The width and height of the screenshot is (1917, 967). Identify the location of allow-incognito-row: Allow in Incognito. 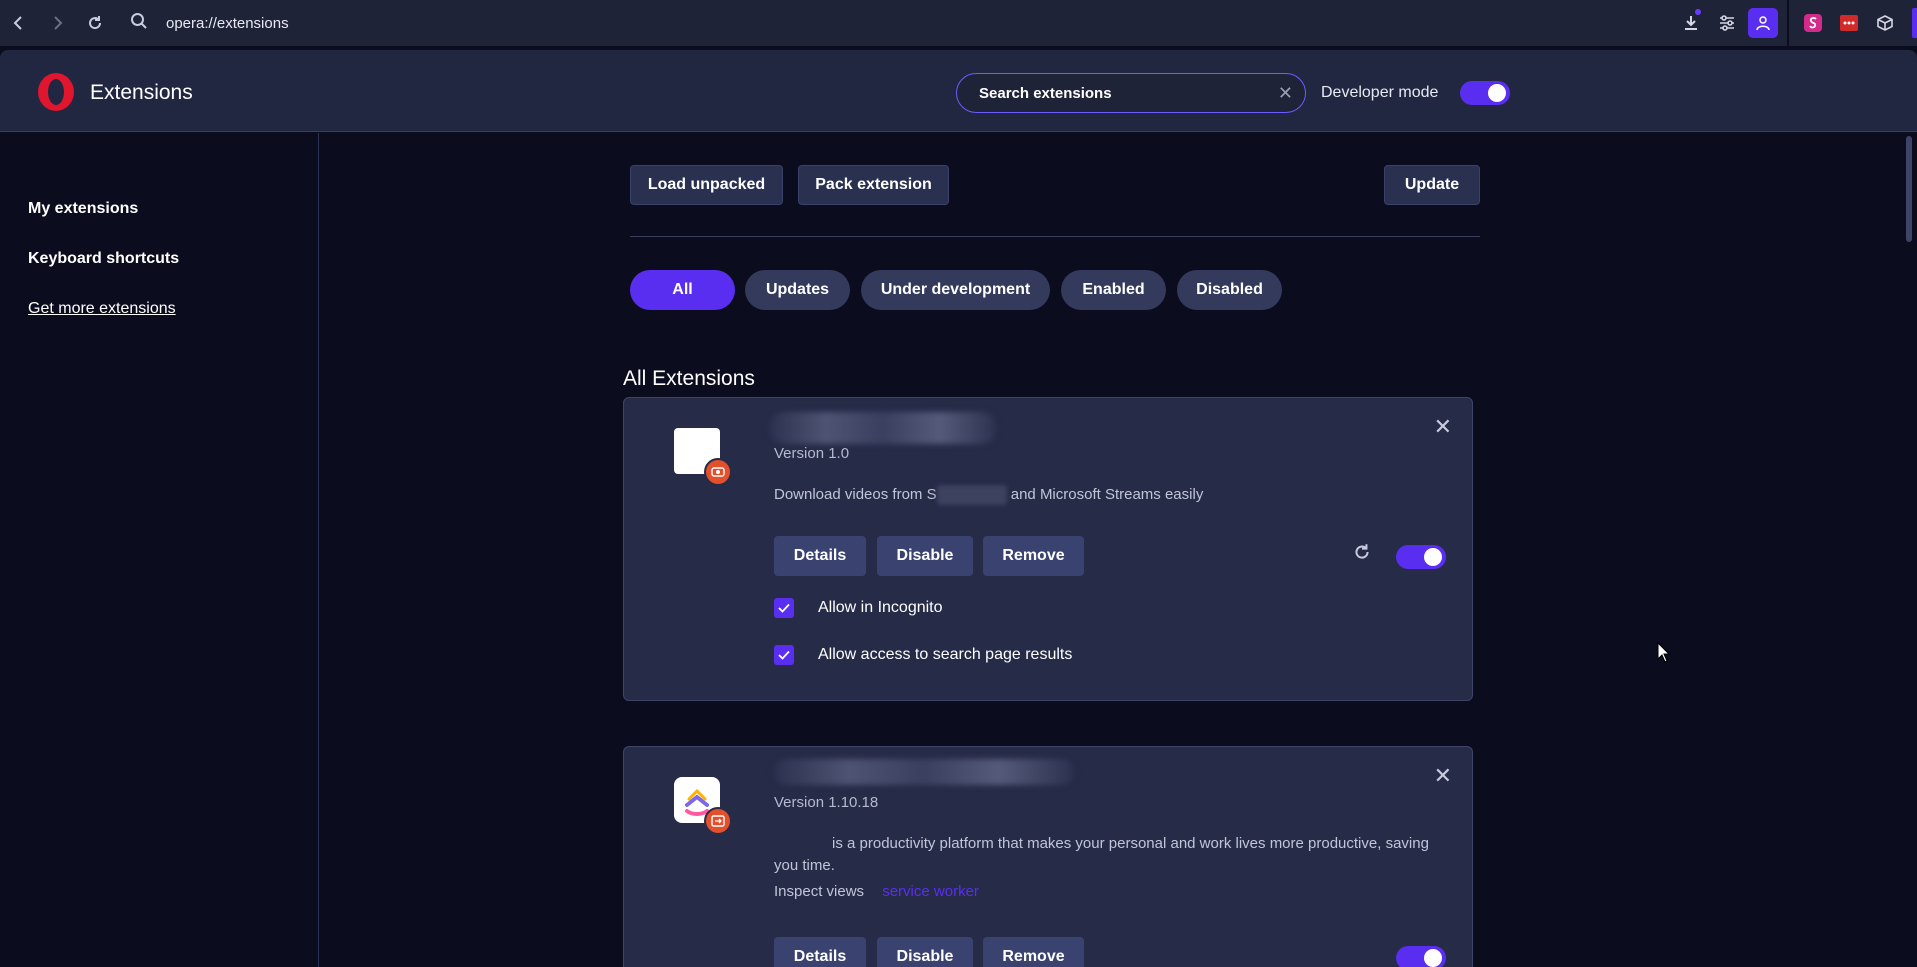
(858, 608).